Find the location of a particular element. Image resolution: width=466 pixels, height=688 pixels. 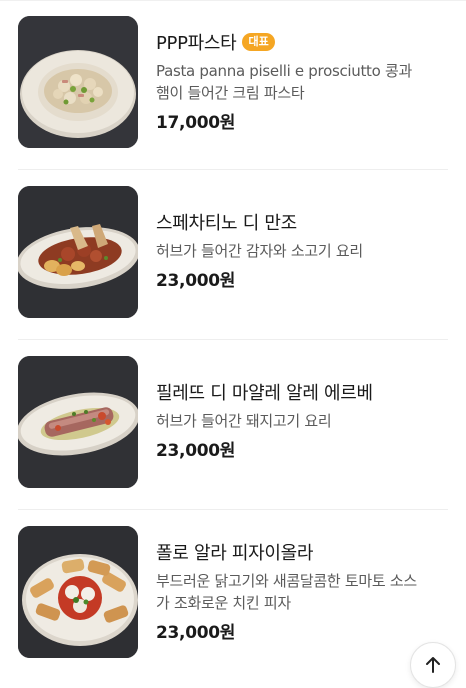

beef-potato-dish-image is located at coordinates (78, 252).